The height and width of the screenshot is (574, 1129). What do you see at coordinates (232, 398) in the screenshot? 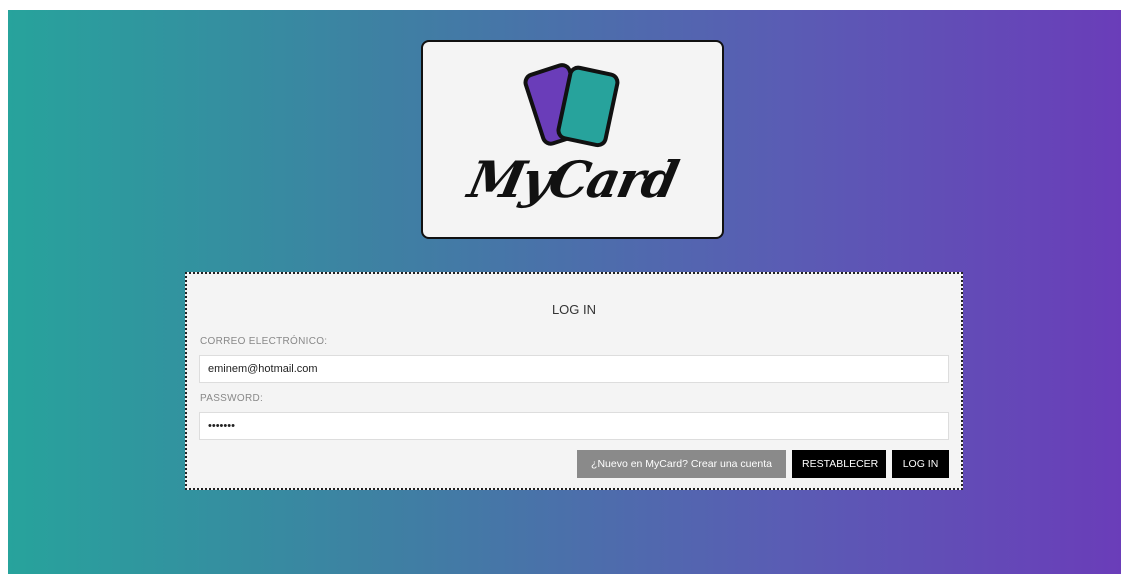
I see `password-label: PASSWORD:` at bounding box center [232, 398].